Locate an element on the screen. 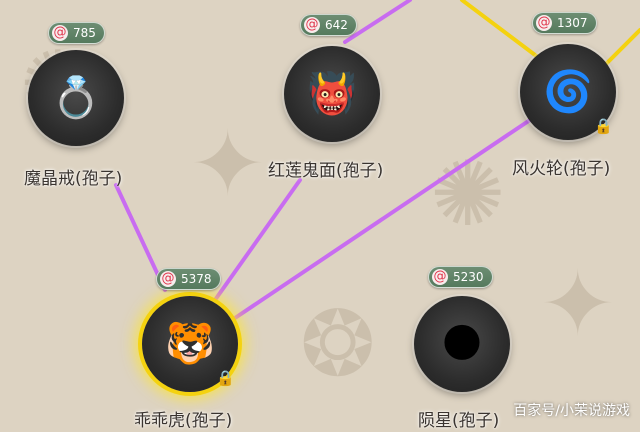 Image resolution: width=640 pixels, height=432 pixels. cost-badge: @ 5378 is located at coordinates (188, 279).